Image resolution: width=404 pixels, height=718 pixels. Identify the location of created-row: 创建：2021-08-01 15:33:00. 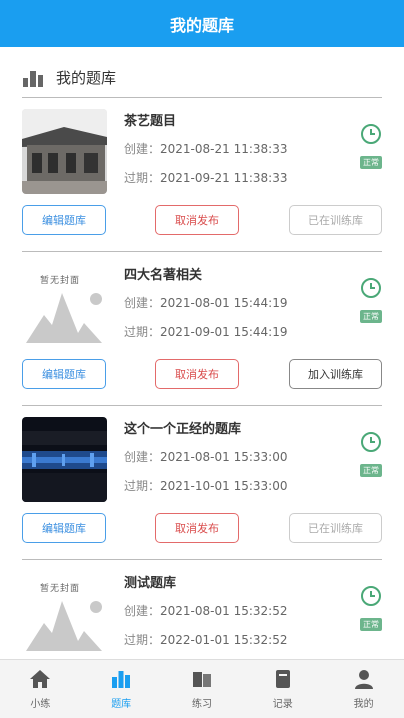
(253, 457).